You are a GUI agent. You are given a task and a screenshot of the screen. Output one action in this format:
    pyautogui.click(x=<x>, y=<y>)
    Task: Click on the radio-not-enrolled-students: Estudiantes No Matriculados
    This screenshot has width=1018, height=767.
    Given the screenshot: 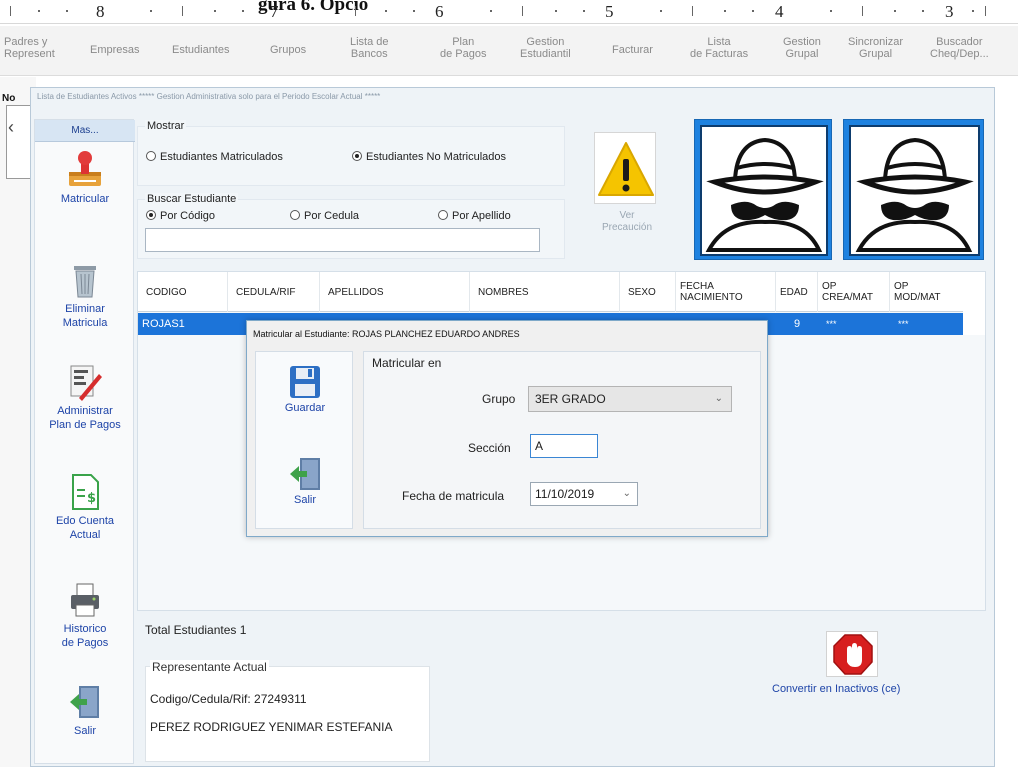 What is the action you would take?
    pyautogui.click(x=429, y=157)
    